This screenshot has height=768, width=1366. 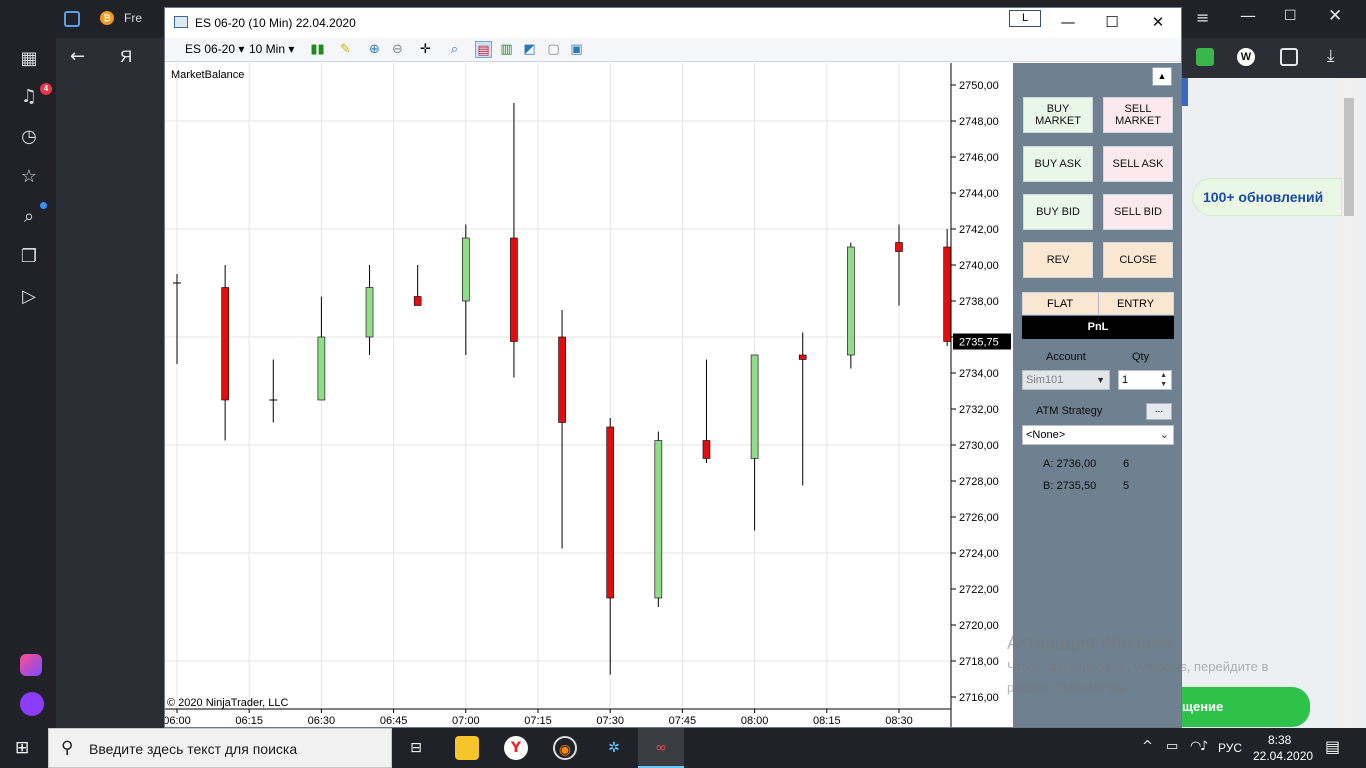 I want to click on x-tick-label: 06:15, so click(x=249, y=721).